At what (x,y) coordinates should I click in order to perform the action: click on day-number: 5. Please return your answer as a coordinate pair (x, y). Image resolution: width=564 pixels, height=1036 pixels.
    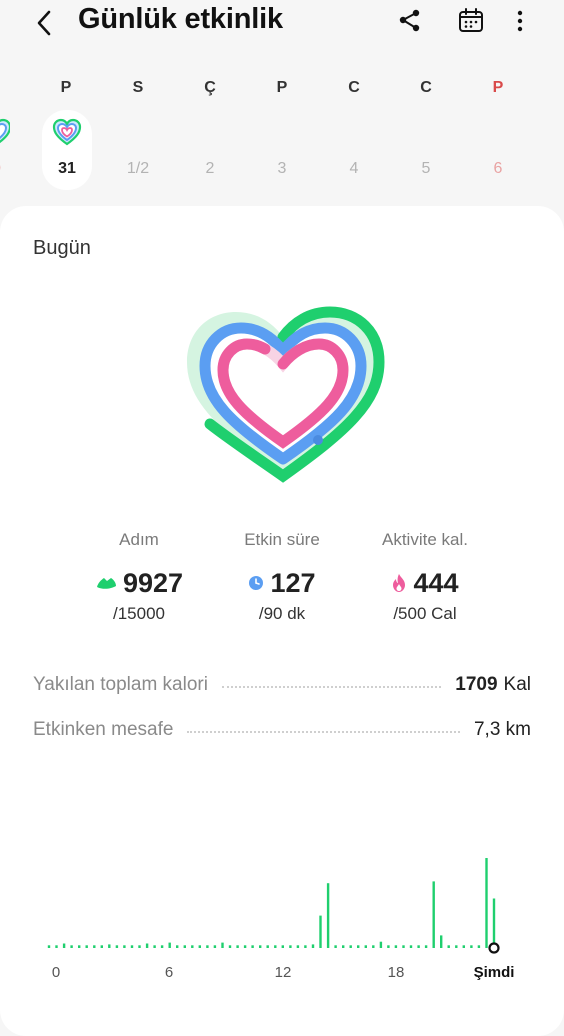
    Looking at the image, I should click on (426, 168).